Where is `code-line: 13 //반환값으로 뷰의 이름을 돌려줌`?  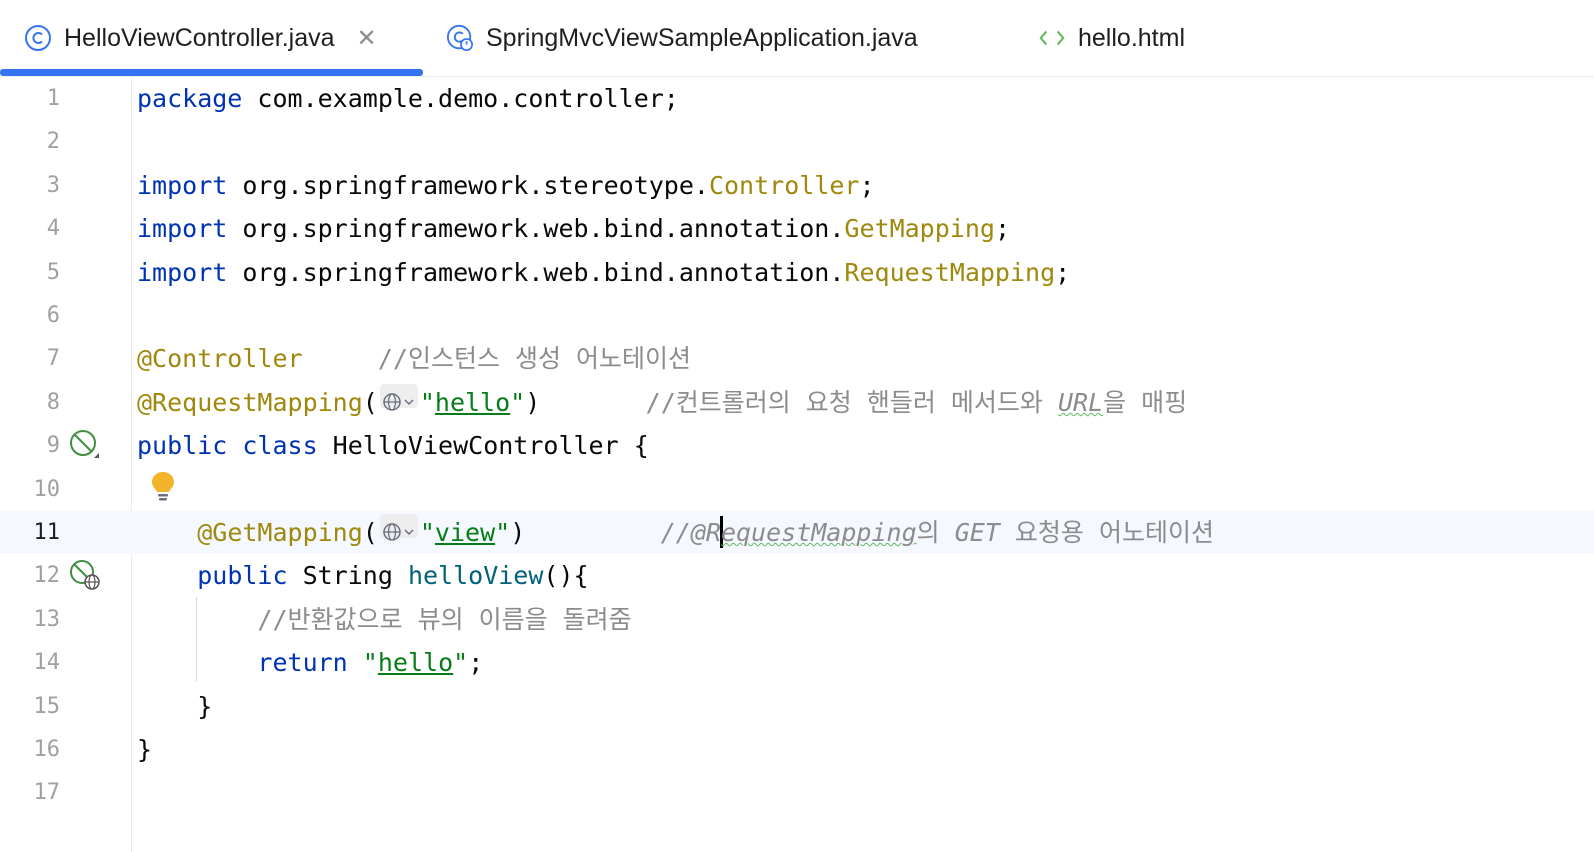 code-line: 13 //반환값으로 뷰의 이름을 돌려줌 is located at coordinates (797, 619).